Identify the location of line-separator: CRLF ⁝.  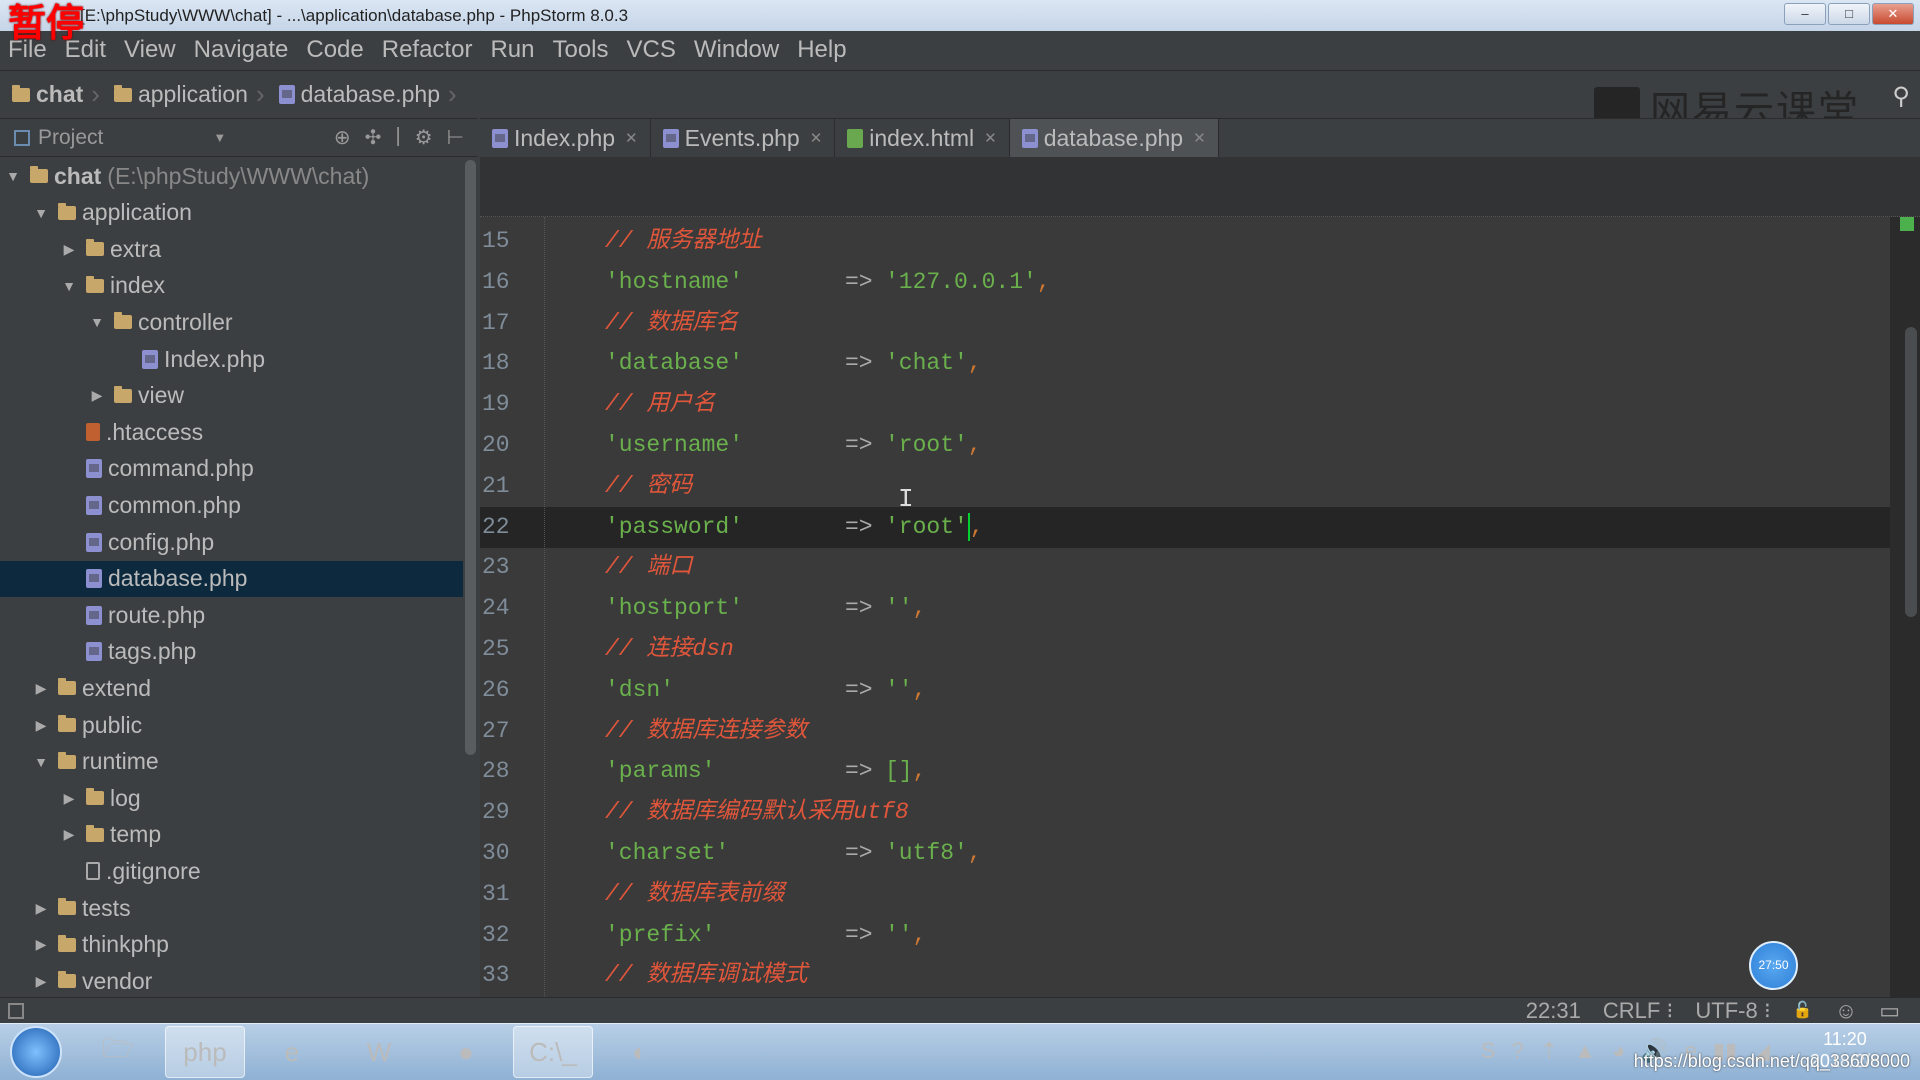
(1638, 1011).